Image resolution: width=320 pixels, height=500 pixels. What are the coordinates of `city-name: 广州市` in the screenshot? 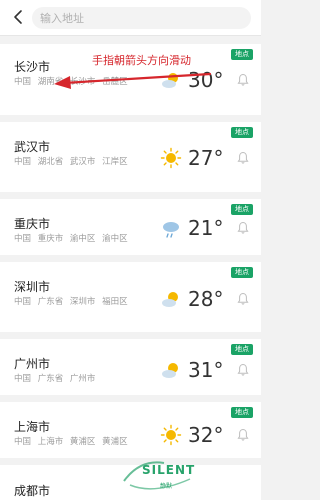 It's located at (32, 364).